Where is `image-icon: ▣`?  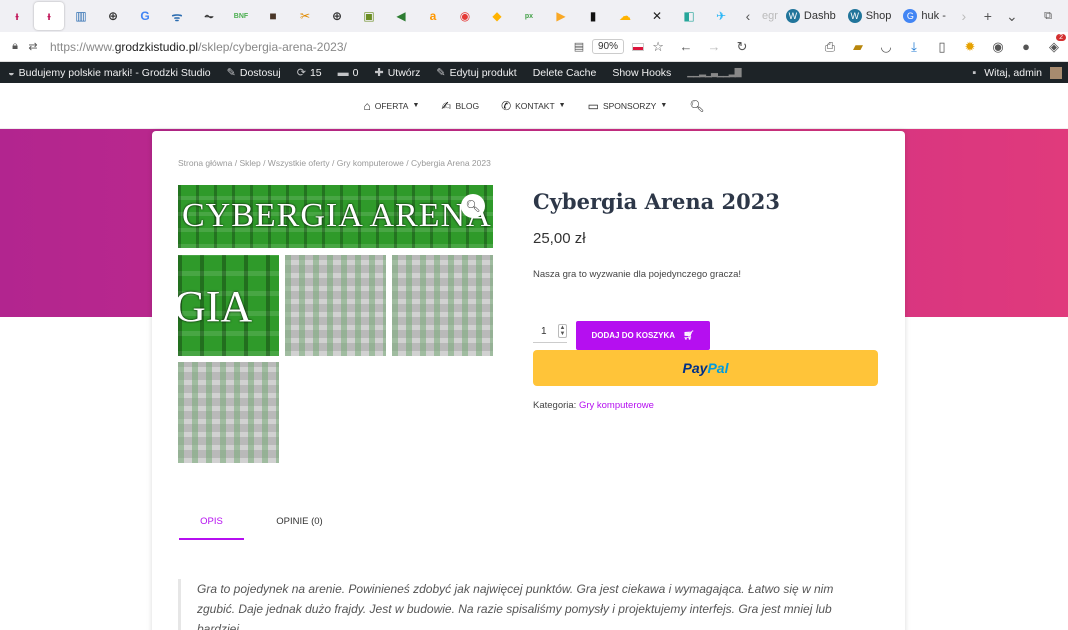
image-icon: ▣ is located at coordinates (369, 16).